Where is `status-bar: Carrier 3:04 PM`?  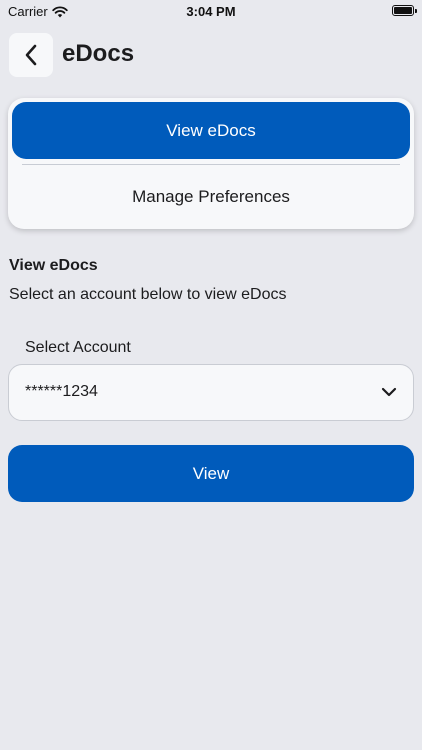
status-bar: Carrier 3:04 PM is located at coordinates (211, 12).